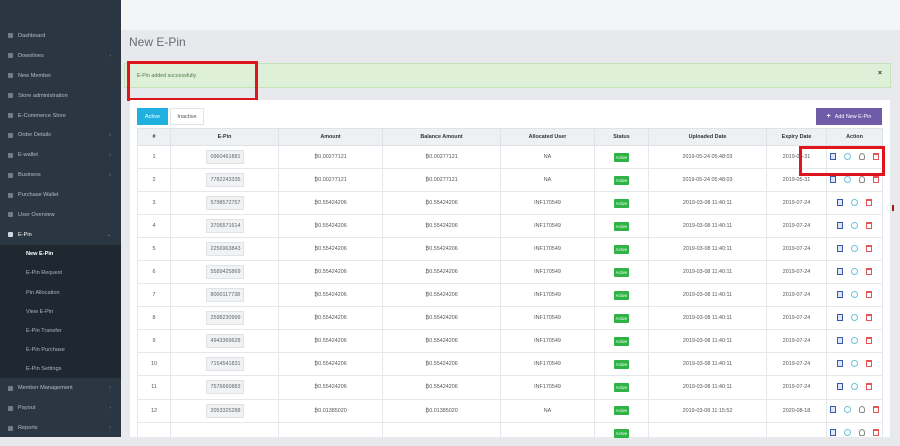 This screenshot has height=446, width=900. Describe the element at coordinates (60, 312) in the screenshot. I see `sidebar-subitem: View E-Pin` at that location.